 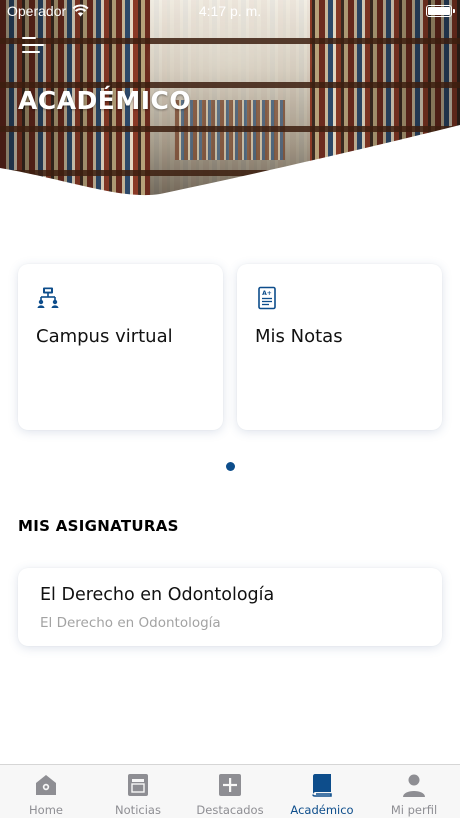 I want to click on menu-button, so click(x=35, y=45).